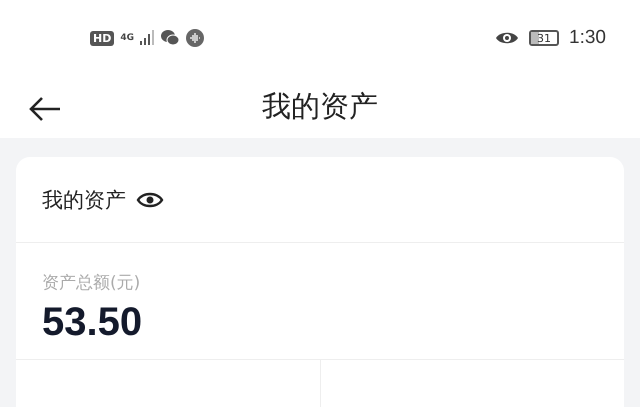 The image size is (640, 407). Describe the element at coordinates (507, 38) in the screenshot. I see `eye-icon` at that location.